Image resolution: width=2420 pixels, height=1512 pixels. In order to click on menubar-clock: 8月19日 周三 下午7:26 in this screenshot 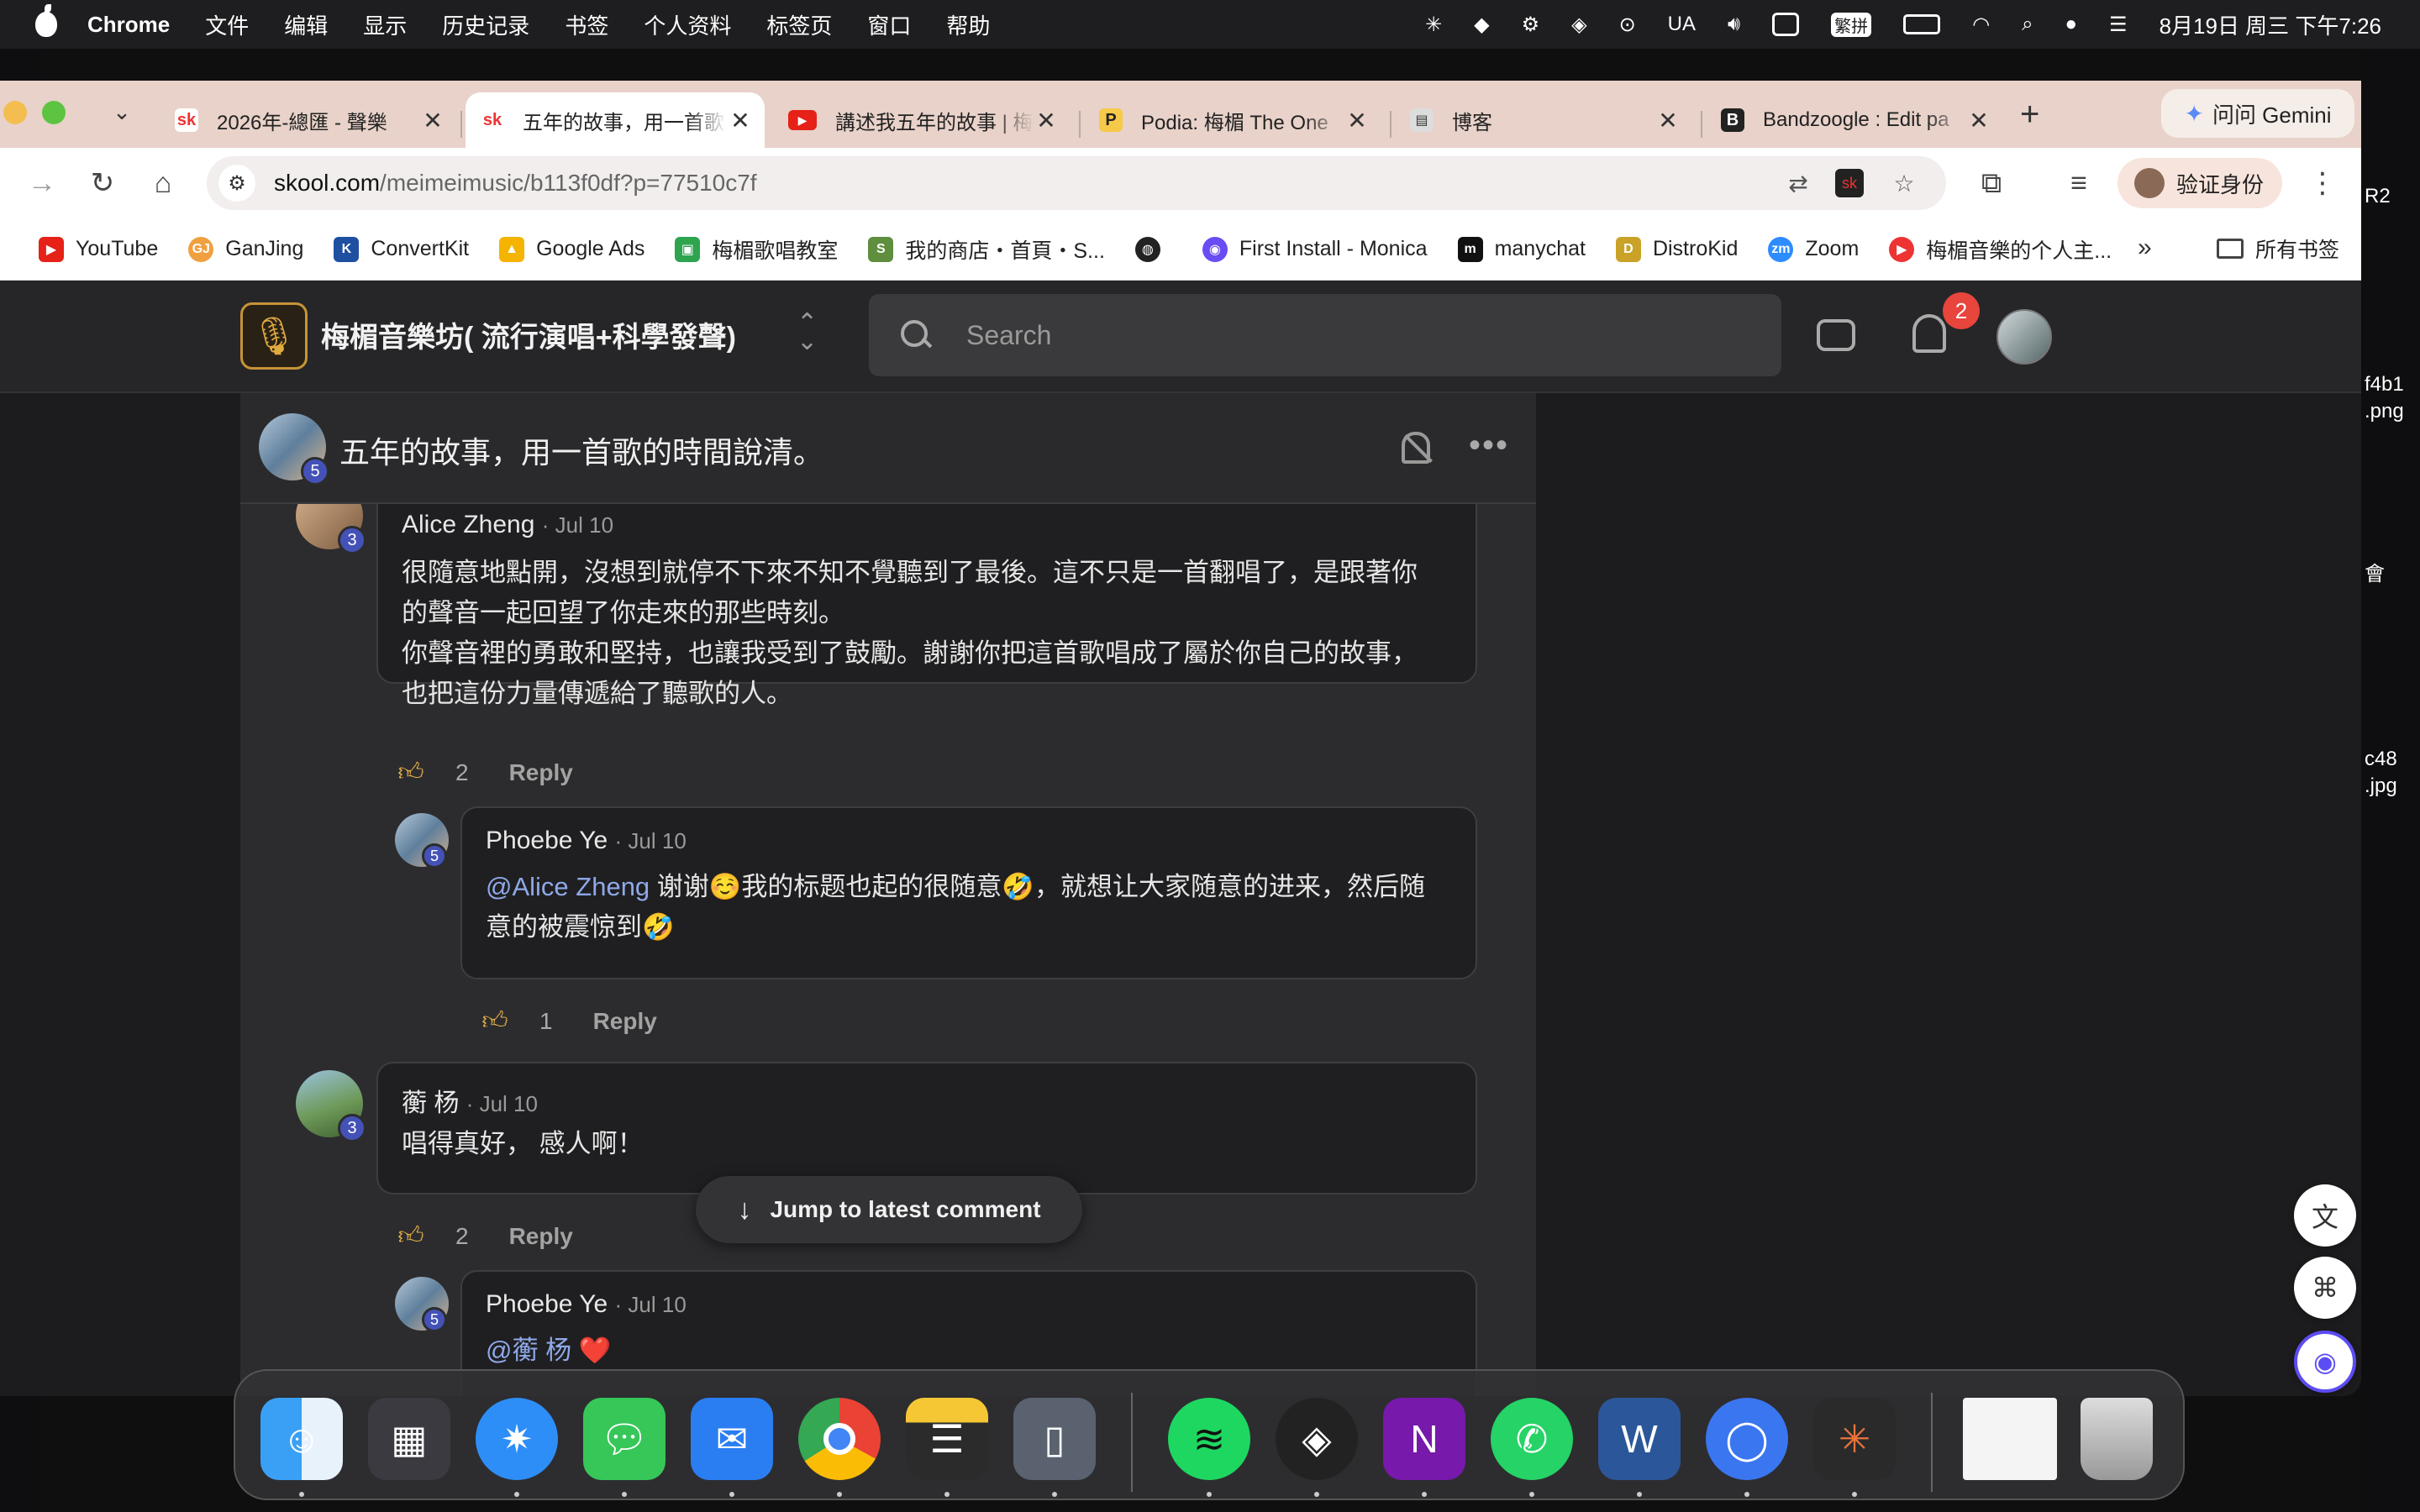, I will do `click(2270, 24)`.